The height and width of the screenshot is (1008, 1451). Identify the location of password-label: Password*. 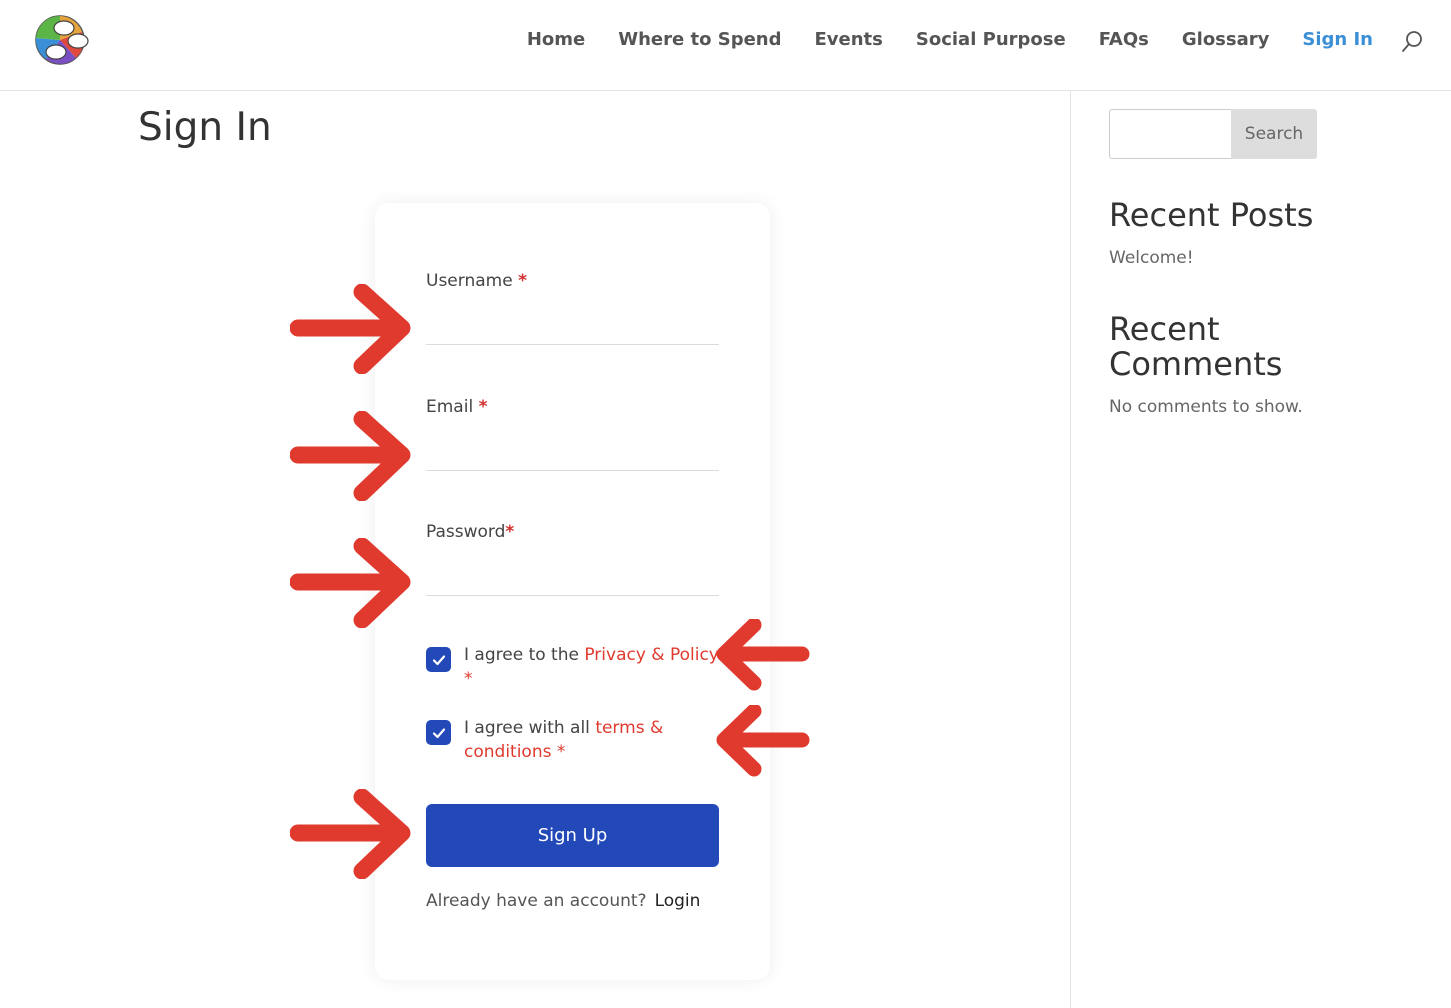
(470, 532).